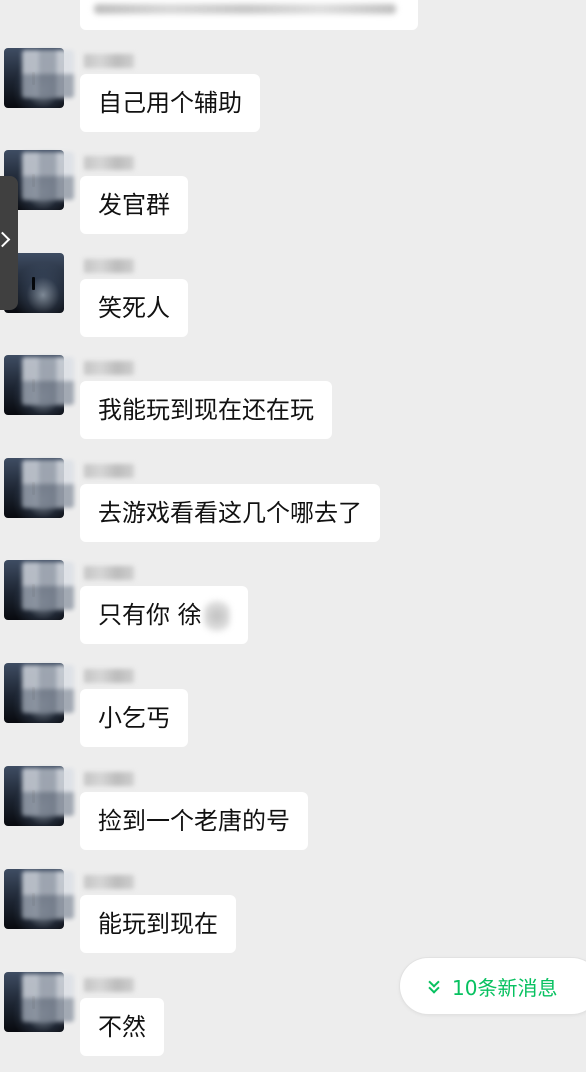 The image size is (586, 1072). I want to click on new-messages-label: 10条新消息, so click(505, 987).